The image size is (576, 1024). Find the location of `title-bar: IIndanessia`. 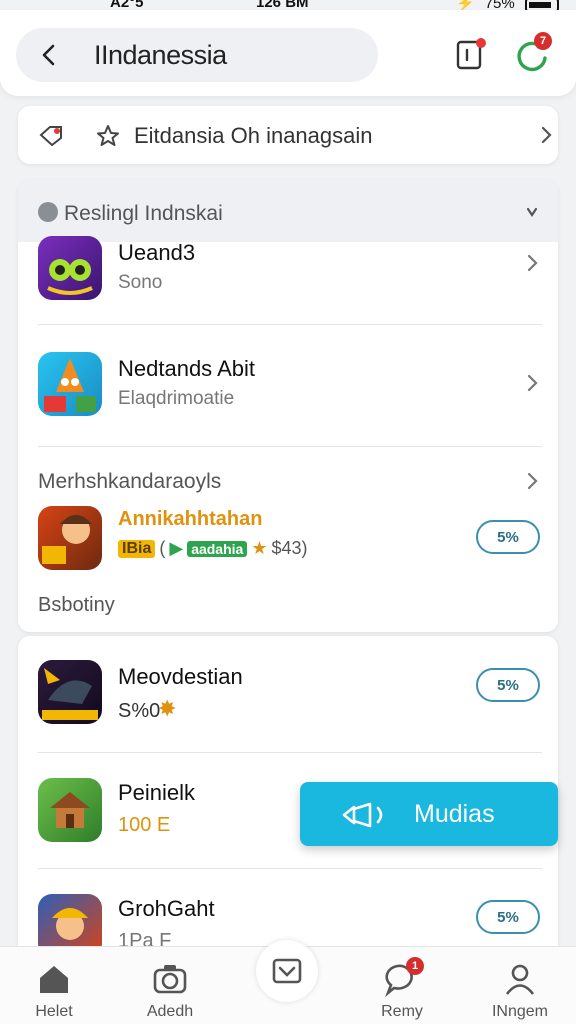

title-bar: IIndanessia is located at coordinates (197, 55).